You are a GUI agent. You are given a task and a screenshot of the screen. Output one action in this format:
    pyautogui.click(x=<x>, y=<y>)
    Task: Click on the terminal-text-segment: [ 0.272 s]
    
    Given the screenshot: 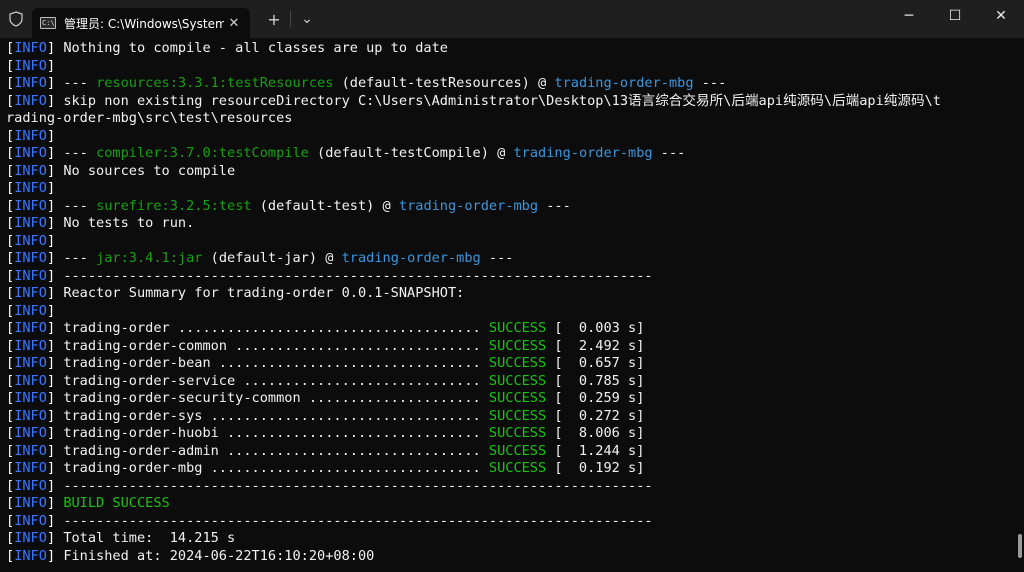 What is the action you would take?
    pyautogui.click(x=595, y=415)
    